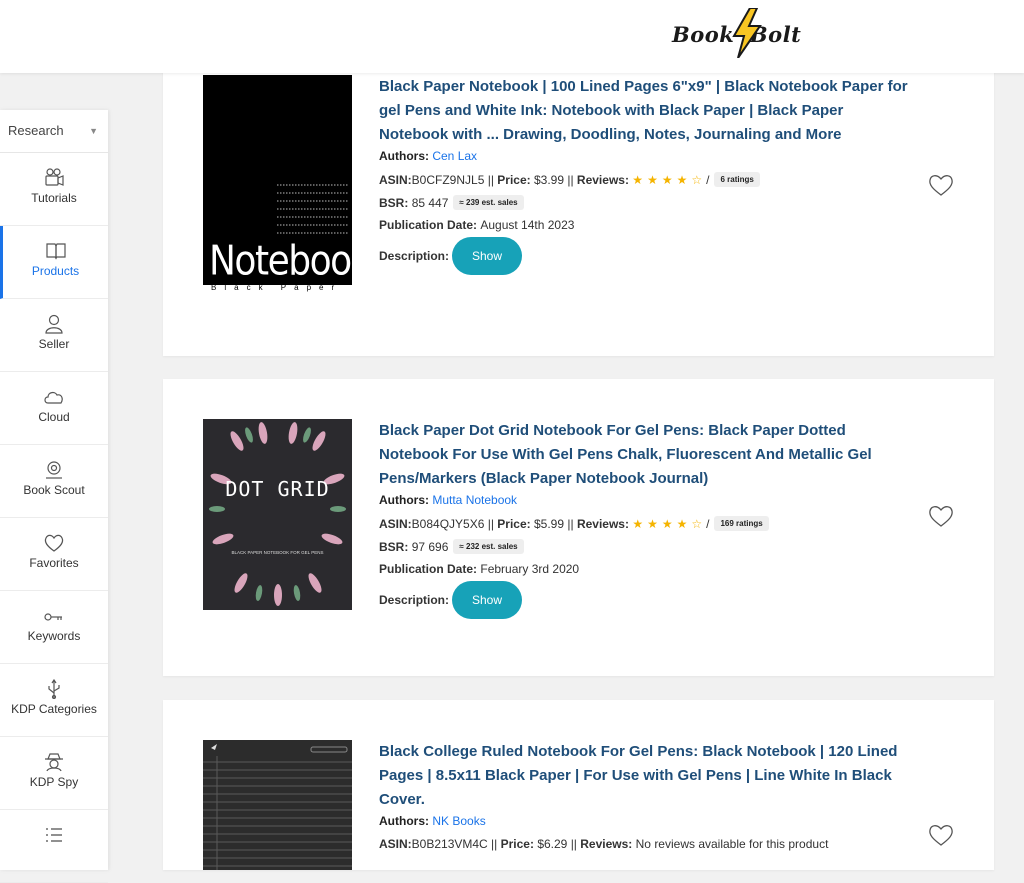 This screenshot has height=883, width=1024. What do you see at coordinates (697, 523) in the screenshot?
I see `star-empty-icon: ☆` at bounding box center [697, 523].